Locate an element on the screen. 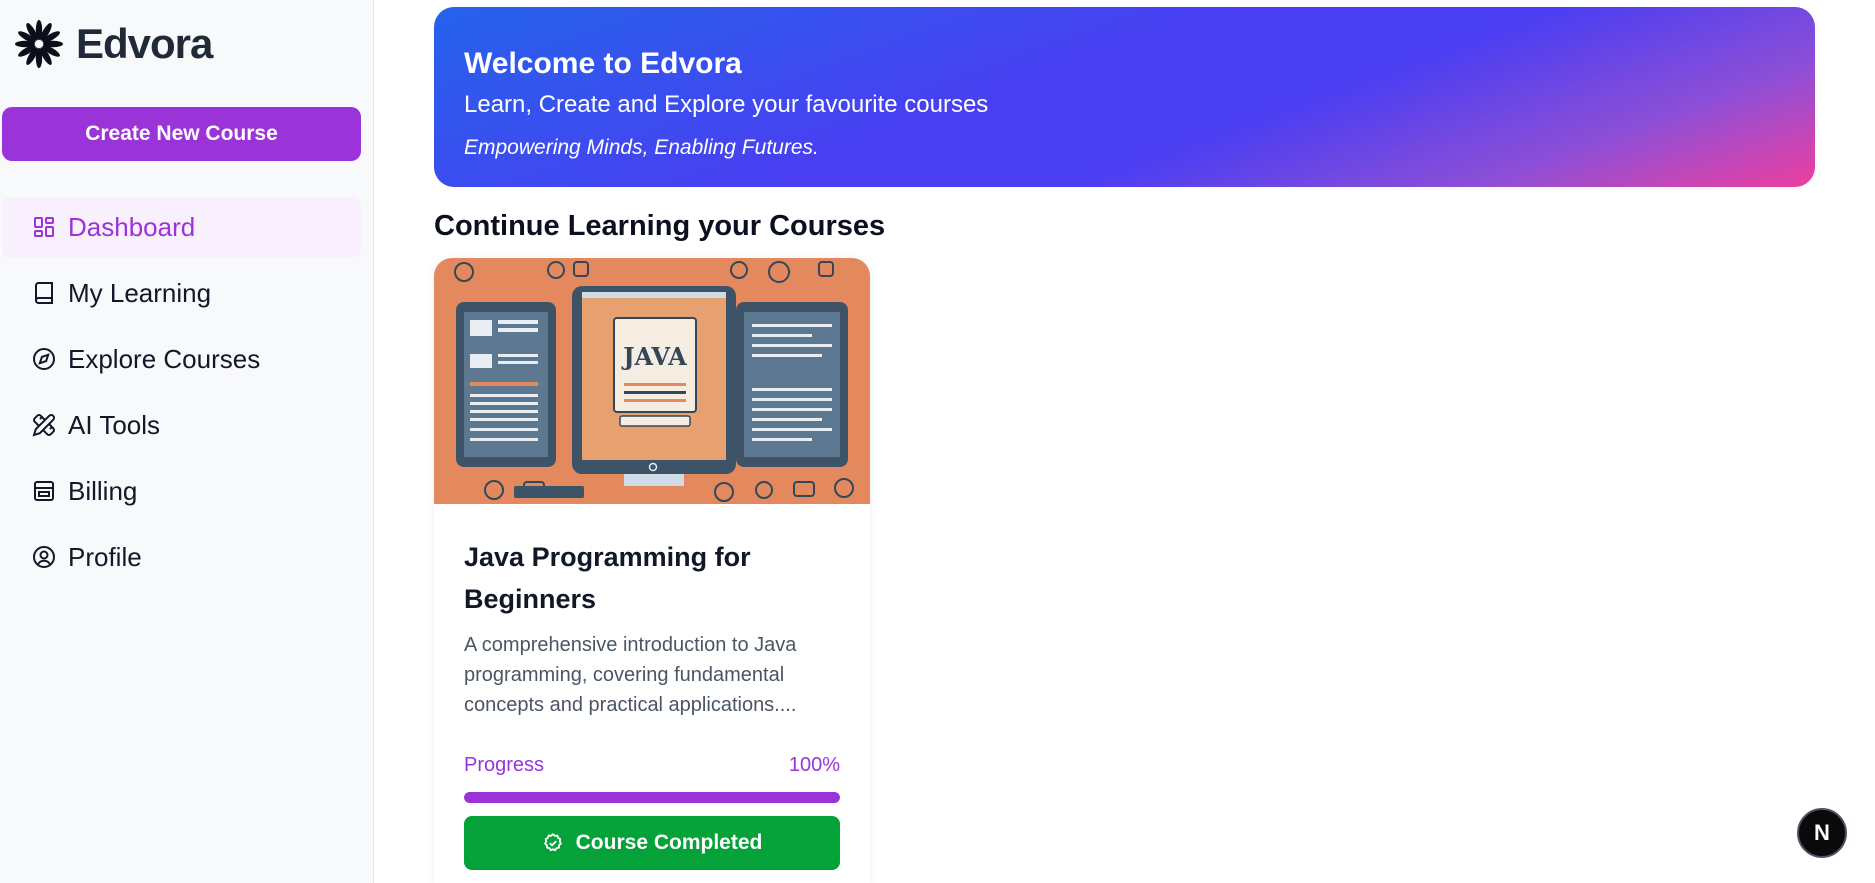  dashboard-icon is located at coordinates (44, 227).